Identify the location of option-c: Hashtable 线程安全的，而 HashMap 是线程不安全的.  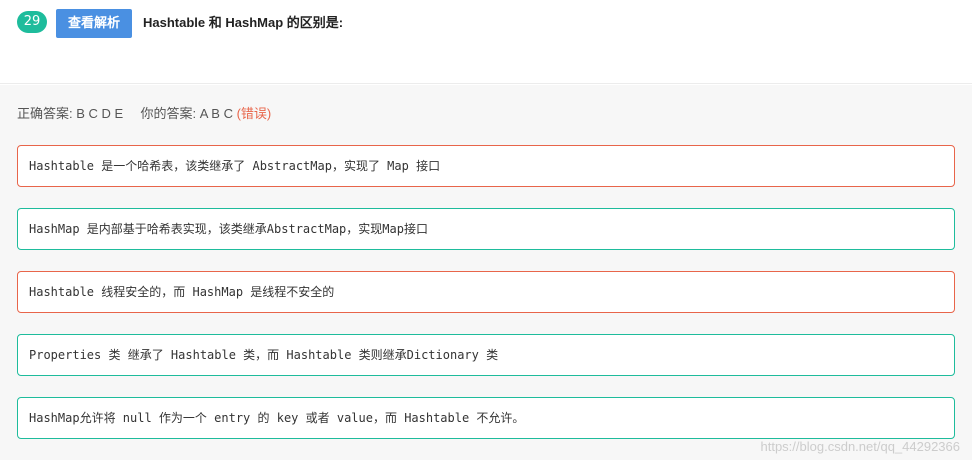
(486, 292).